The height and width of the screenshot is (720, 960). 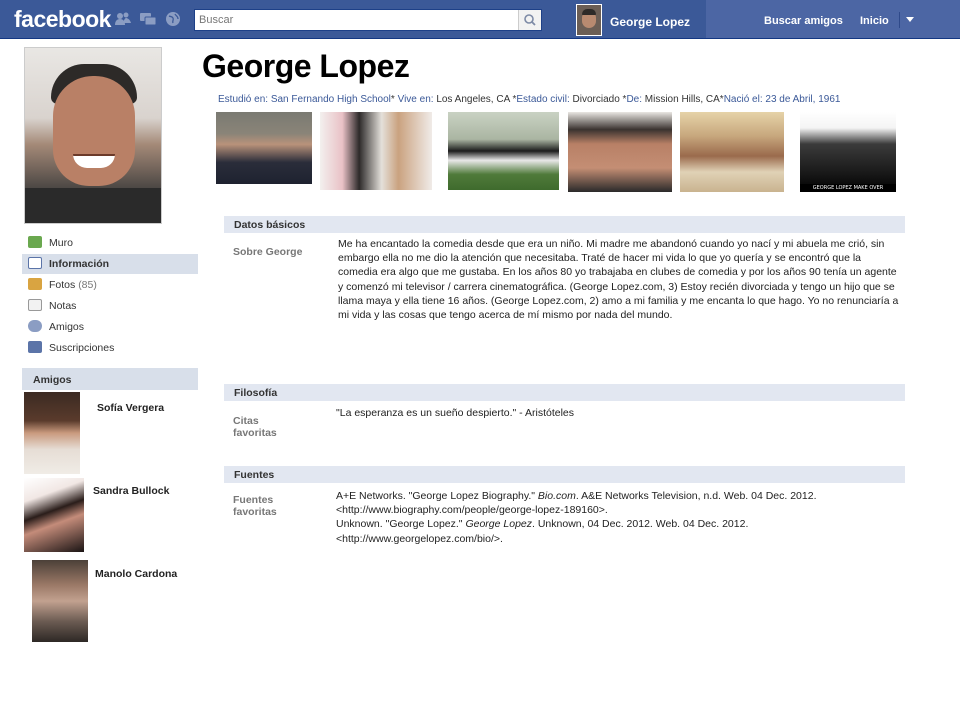 I want to click on section-header-philosophy: Filosofía, so click(x=564, y=392).